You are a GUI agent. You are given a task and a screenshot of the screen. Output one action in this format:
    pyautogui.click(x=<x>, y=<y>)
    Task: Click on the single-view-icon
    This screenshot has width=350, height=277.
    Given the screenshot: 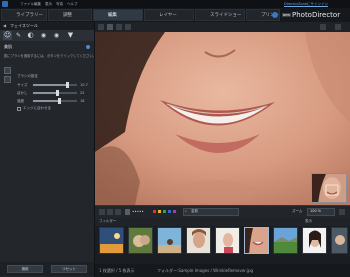 What is the action you would take?
    pyautogui.click(x=110, y=27)
    